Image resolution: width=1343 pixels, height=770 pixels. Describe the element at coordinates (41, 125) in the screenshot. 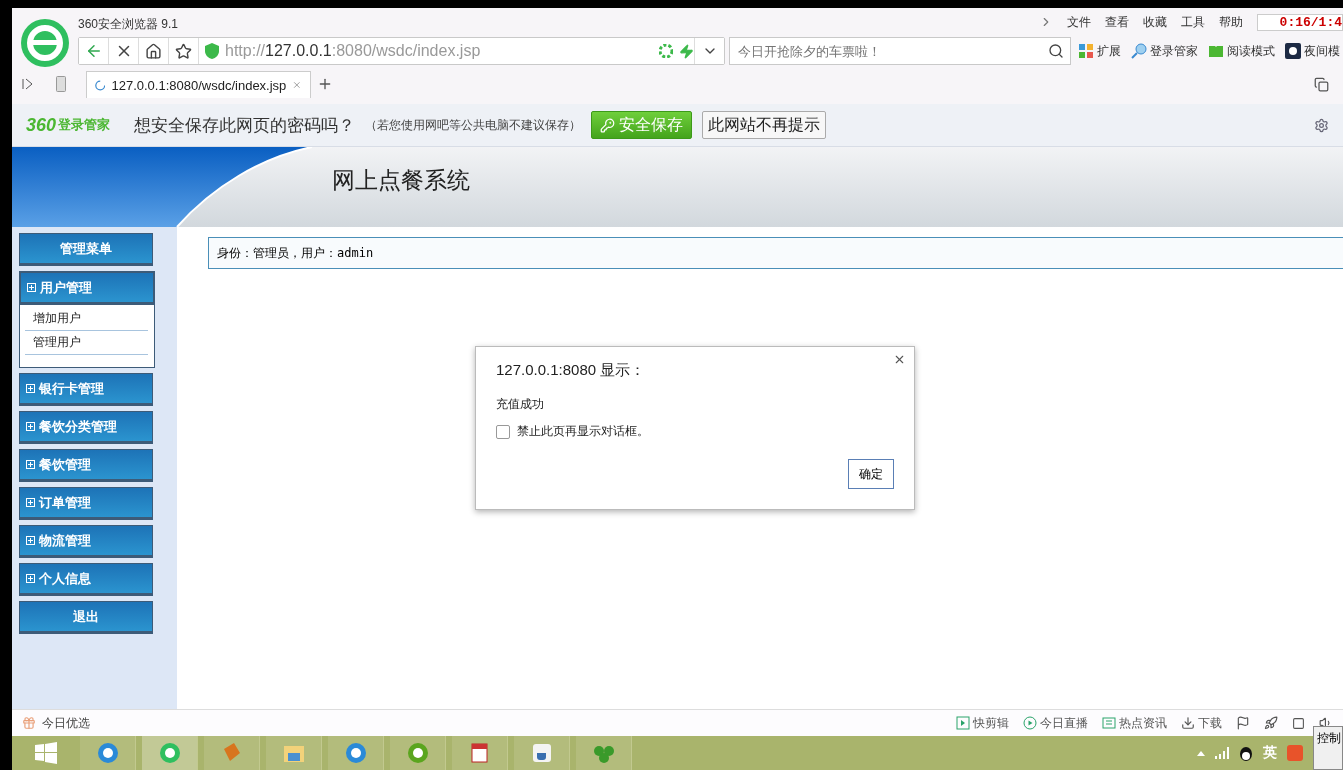

I see `brand-logo: 360` at that location.